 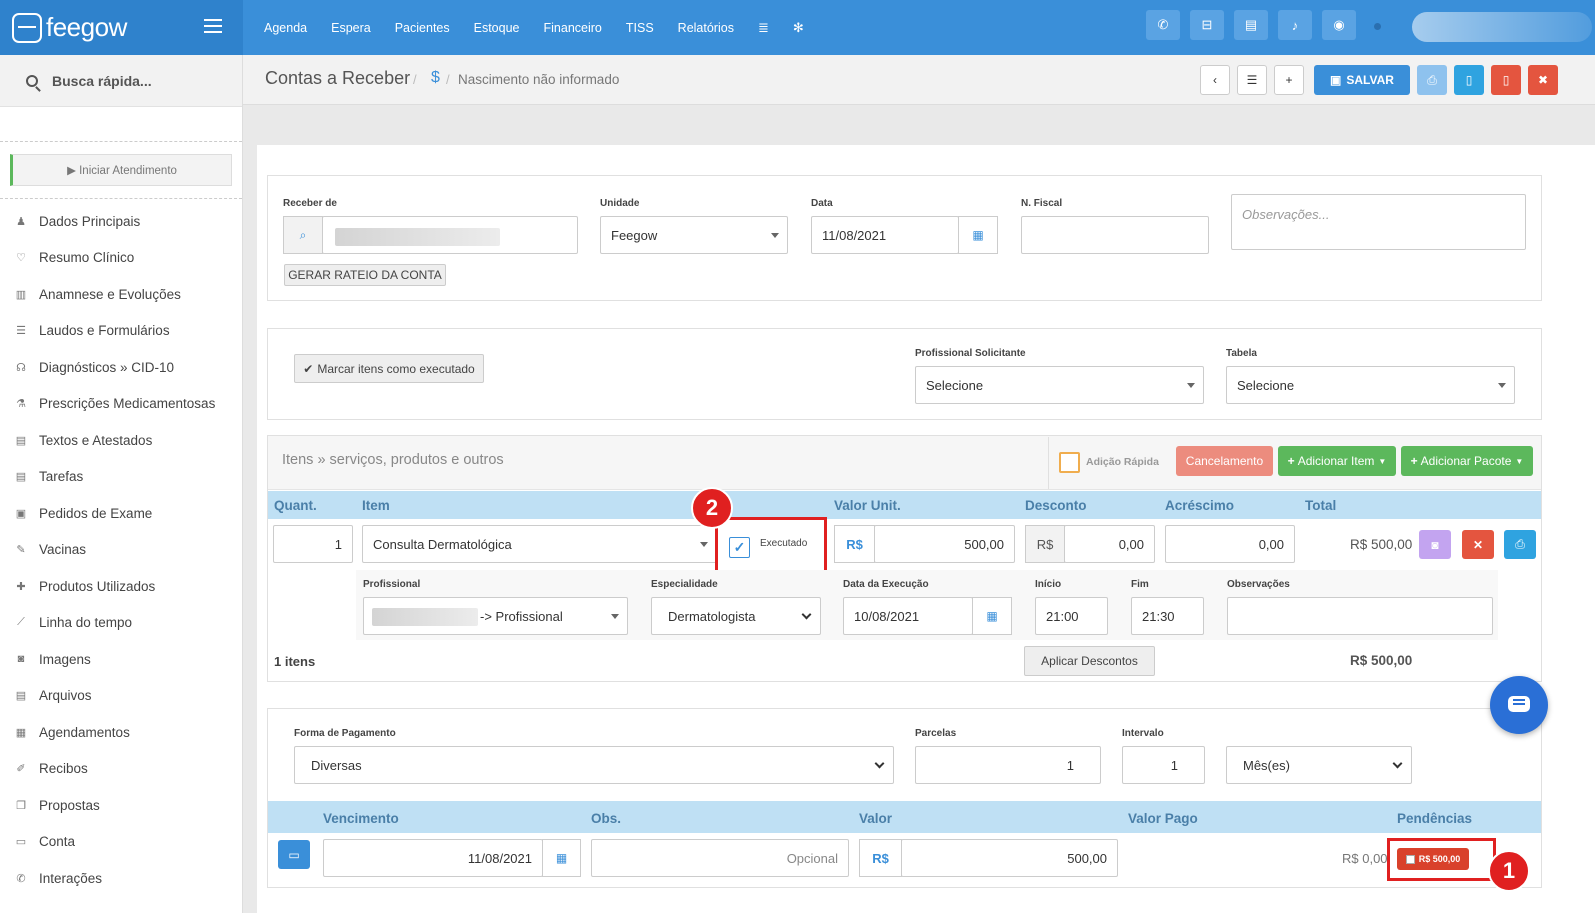 I want to click on tabela-select: Selecione, so click(x=1370, y=385).